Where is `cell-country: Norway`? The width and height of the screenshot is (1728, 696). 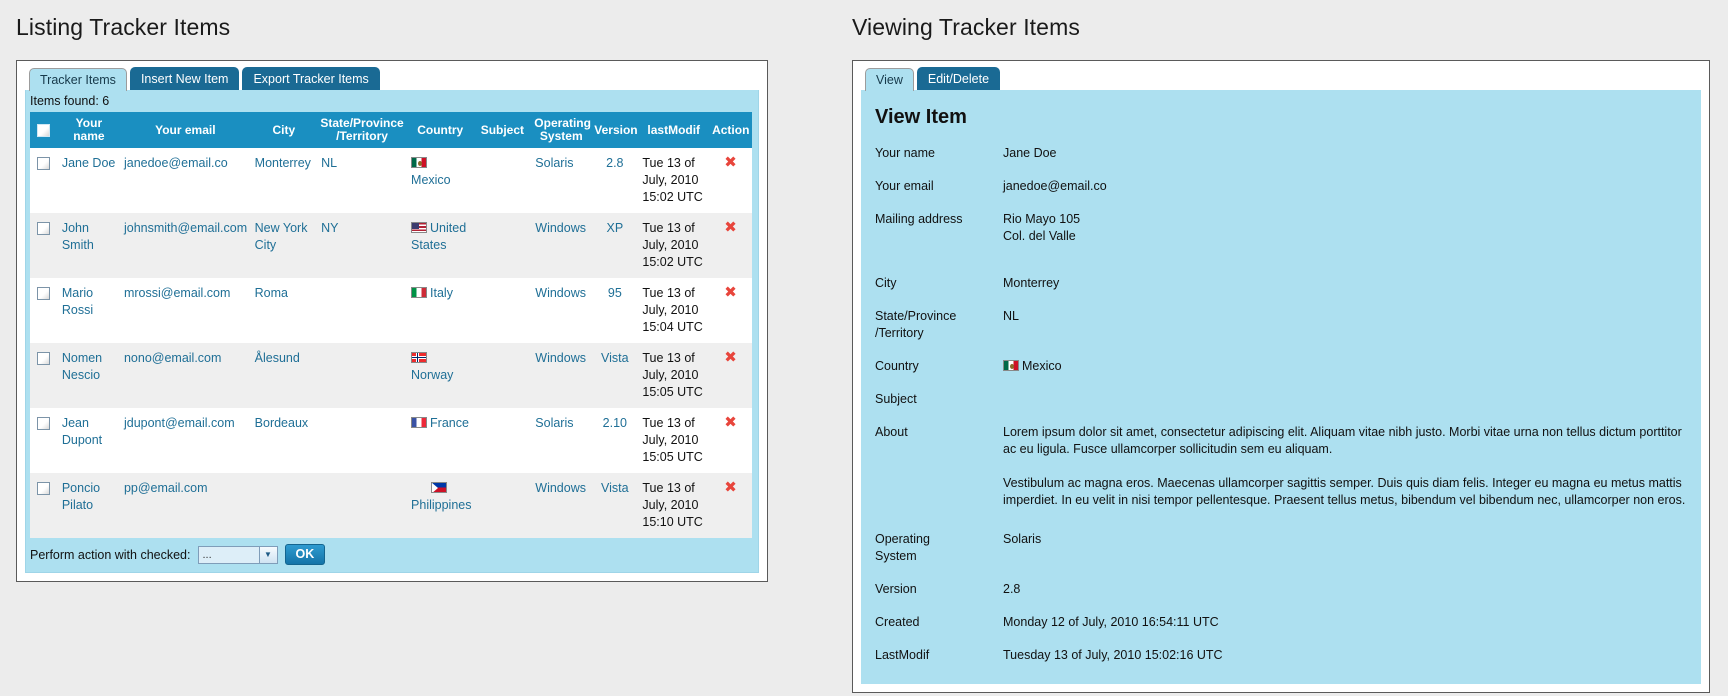
cell-country: Norway is located at coordinates (440, 375).